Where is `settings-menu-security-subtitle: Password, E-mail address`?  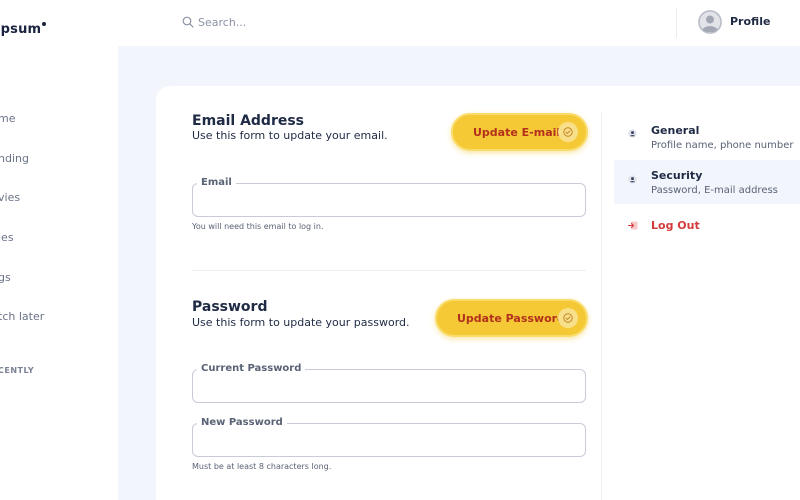
settings-menu-security-subtitle: Password, E-mail address is located at coordinates (714, 190).